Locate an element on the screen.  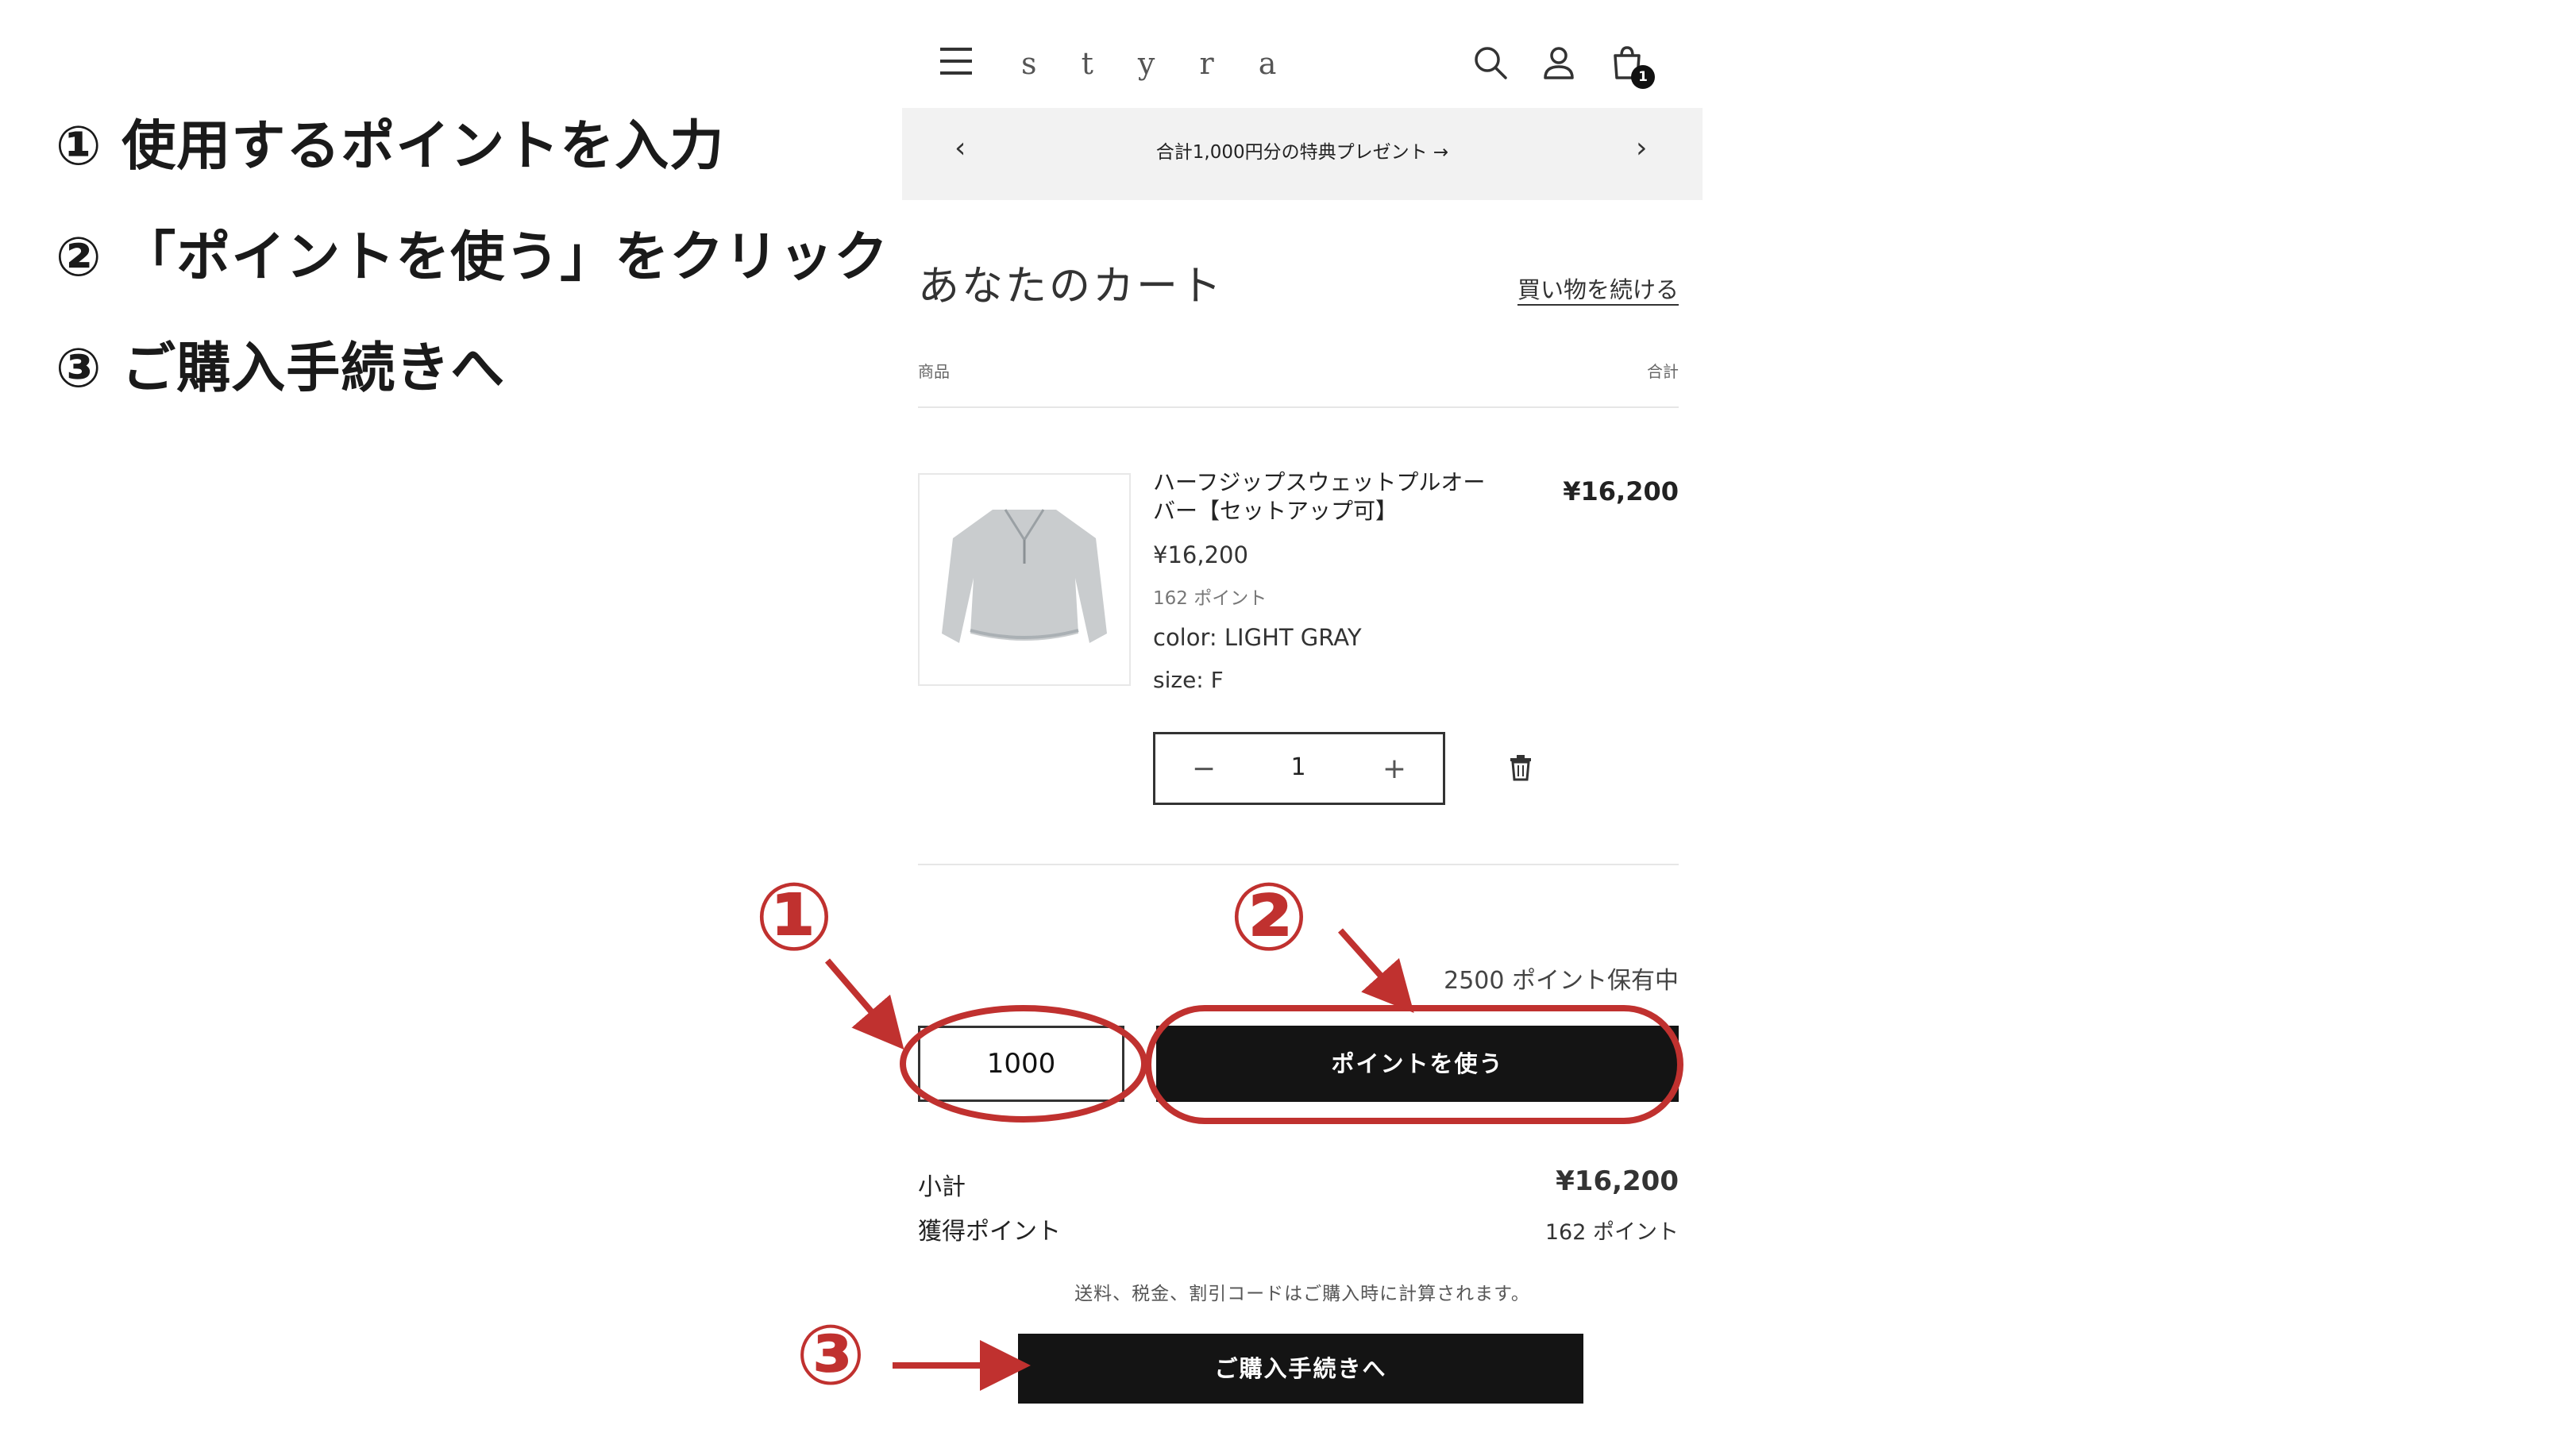
points-balance: 2500 ポイント保有中 is located at coordinates (1561, 981).